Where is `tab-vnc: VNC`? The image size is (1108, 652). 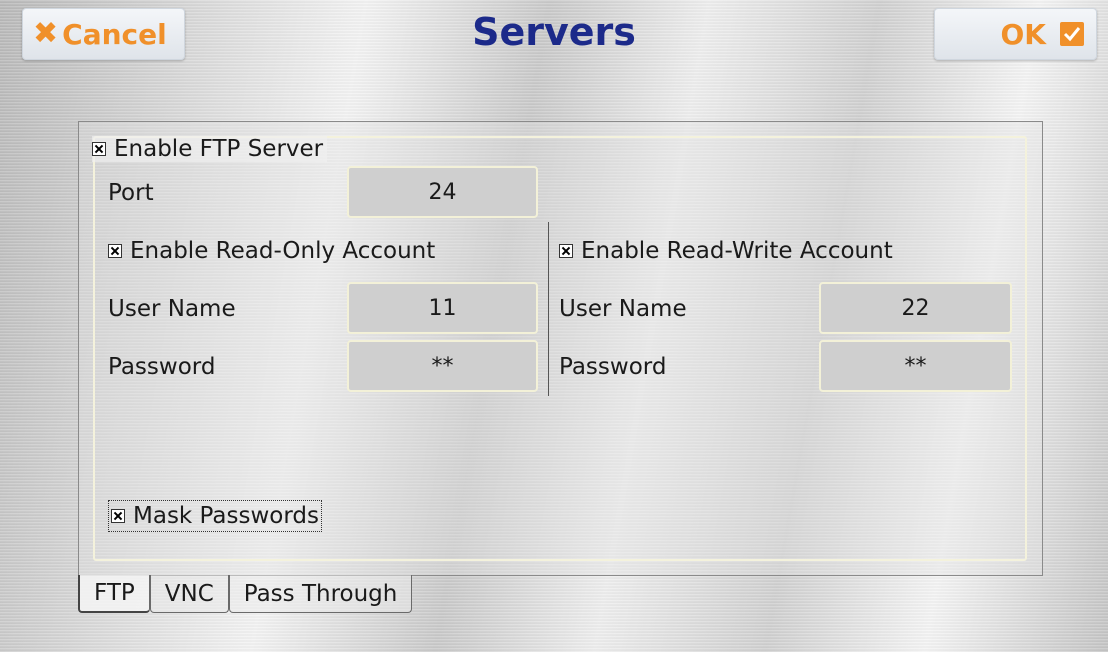
tab-vnc: VNC is located at coordinates (189, 594).